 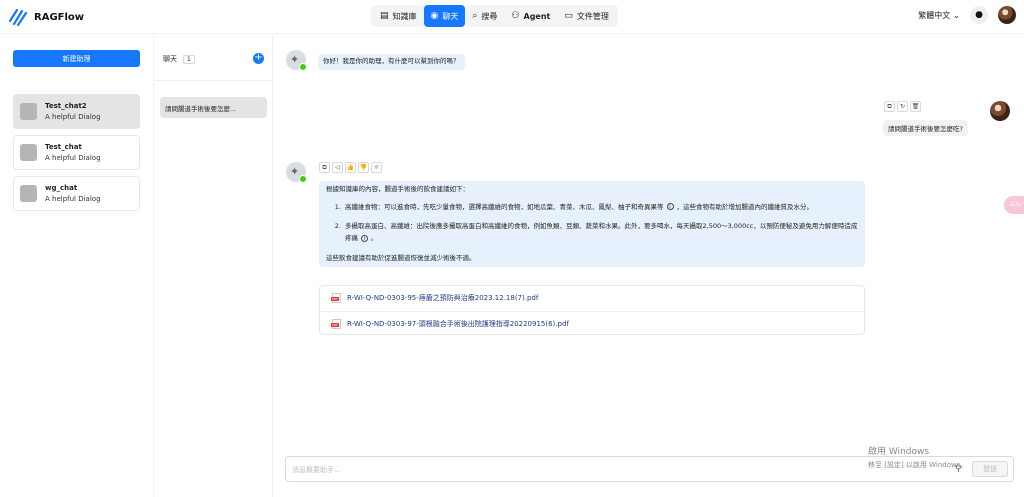 I want to click on answer-actions: ⧉ ◁ 👍 👎 ☼, so click(x=350, y=167).